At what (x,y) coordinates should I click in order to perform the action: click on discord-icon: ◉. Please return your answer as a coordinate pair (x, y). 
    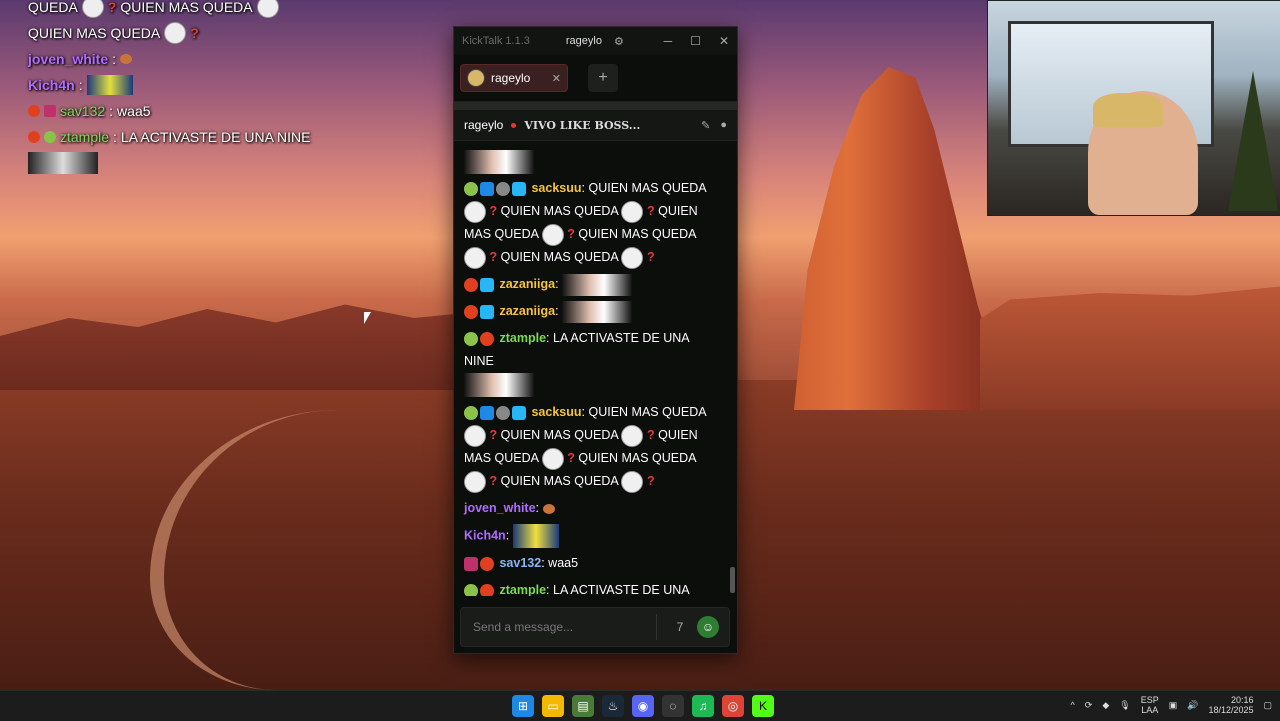
    Looking at the image, I should click on (643, 706).